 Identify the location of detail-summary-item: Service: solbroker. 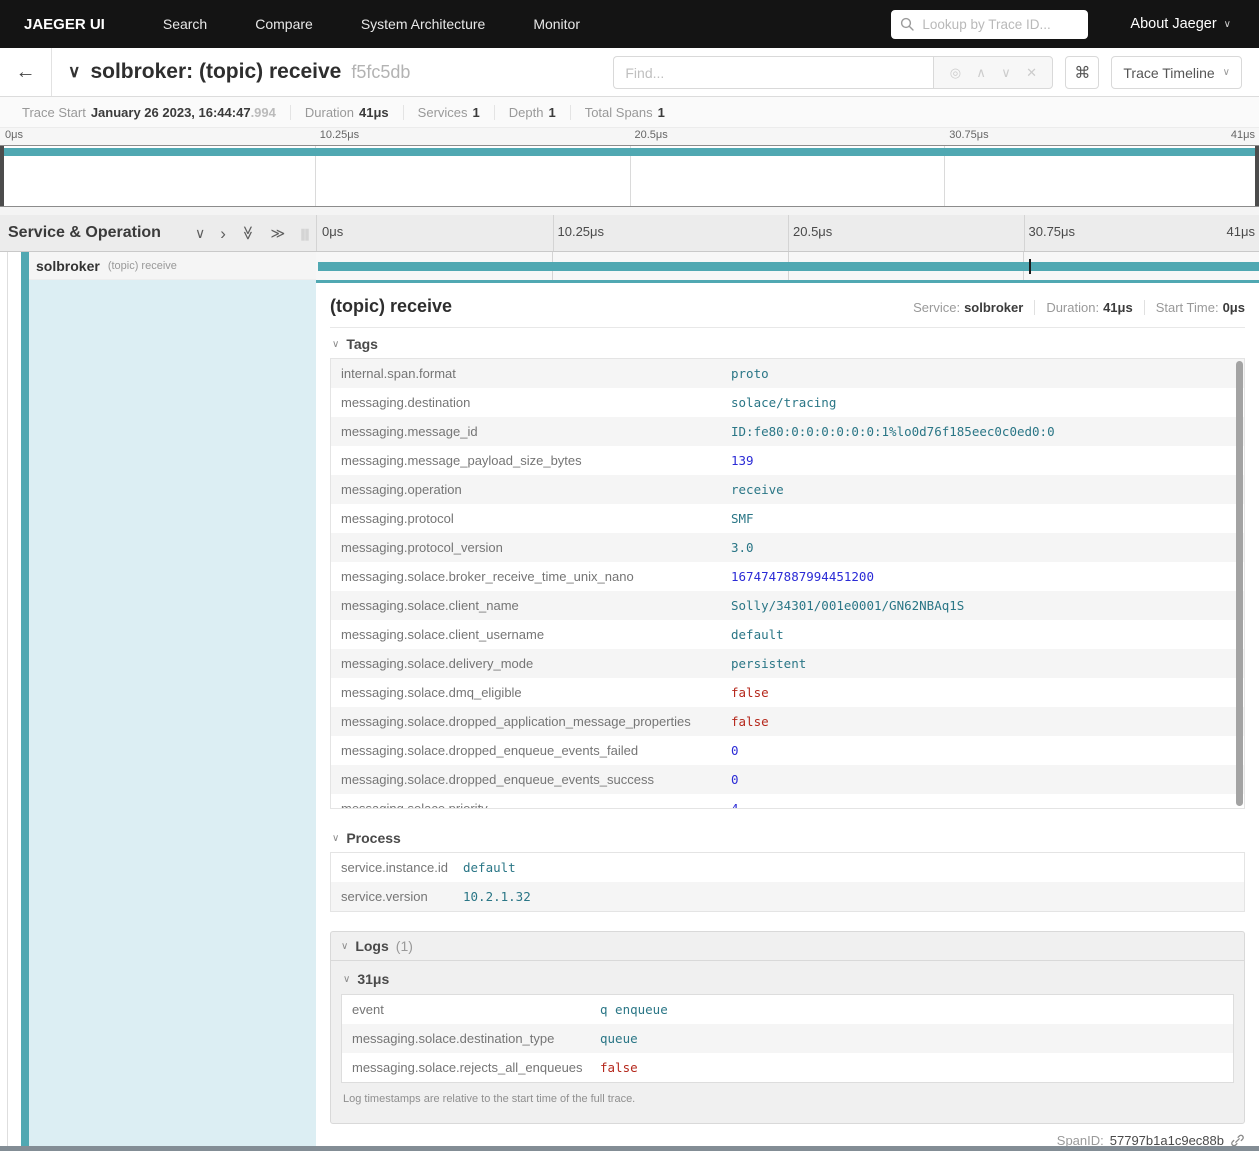
(969, 307).